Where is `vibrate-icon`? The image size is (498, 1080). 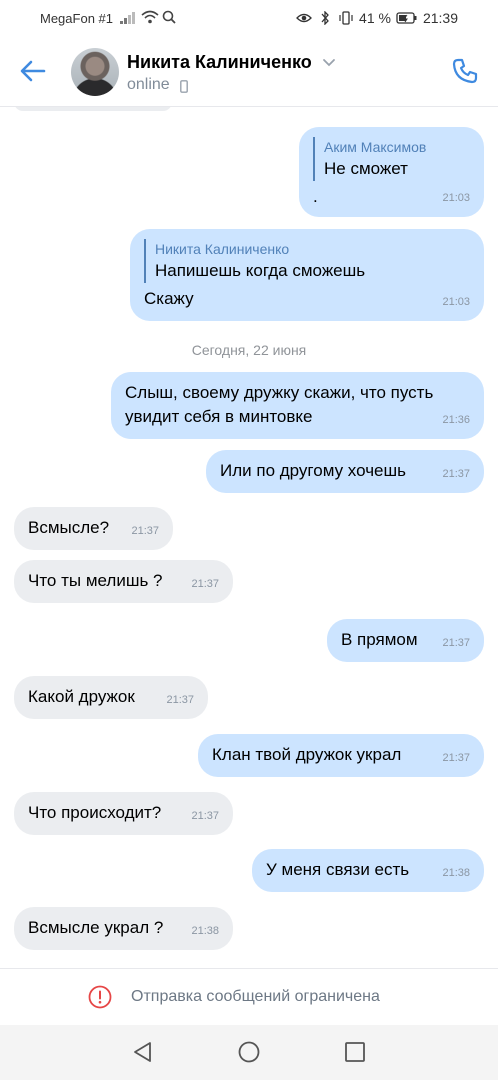 vibrate-icon is located at coordinates (346, 18).